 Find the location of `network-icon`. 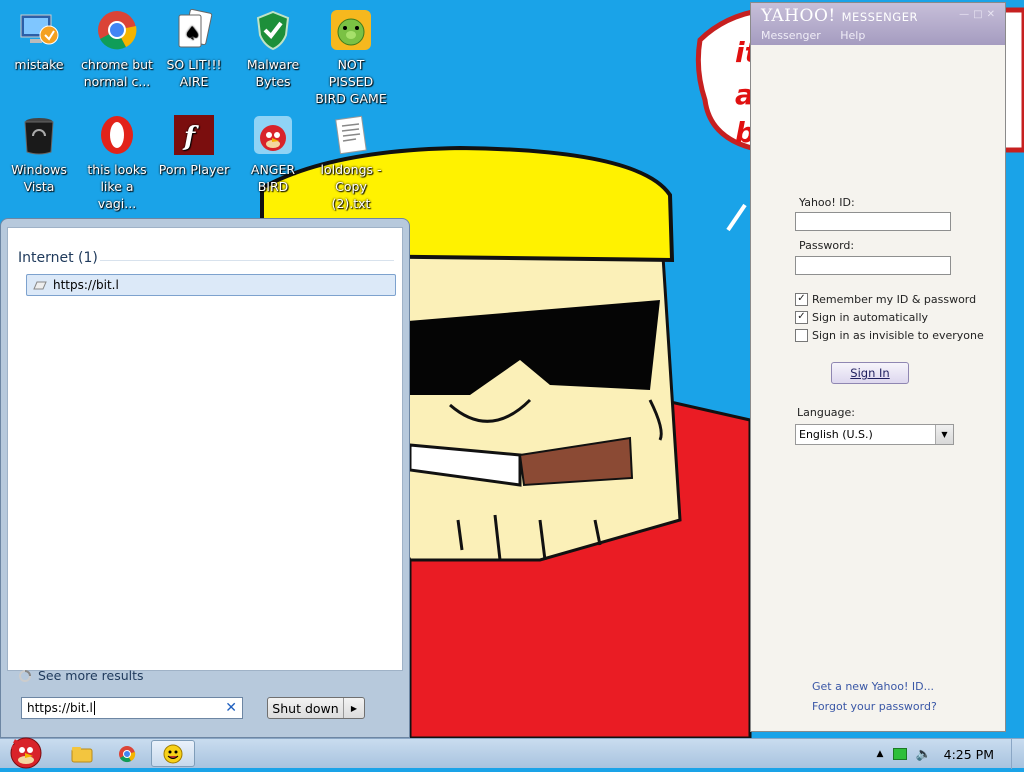

network-icon is located at coordinates (900, 754).